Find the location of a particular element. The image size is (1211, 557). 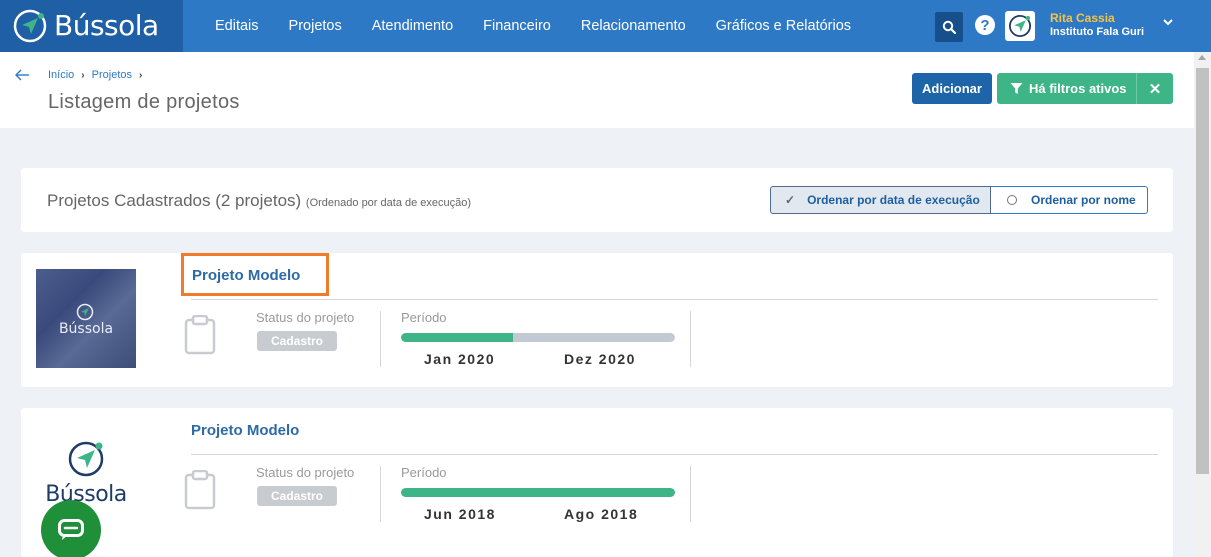

menu-item-atendimento: Atendimento is located at coordinates (412, 26).